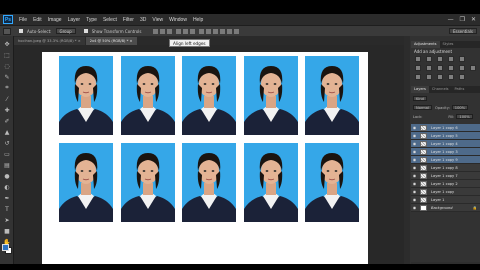 This screenshot has width=480, height=270. I want to click on distribute-bottom-icon, so click(216, 31).